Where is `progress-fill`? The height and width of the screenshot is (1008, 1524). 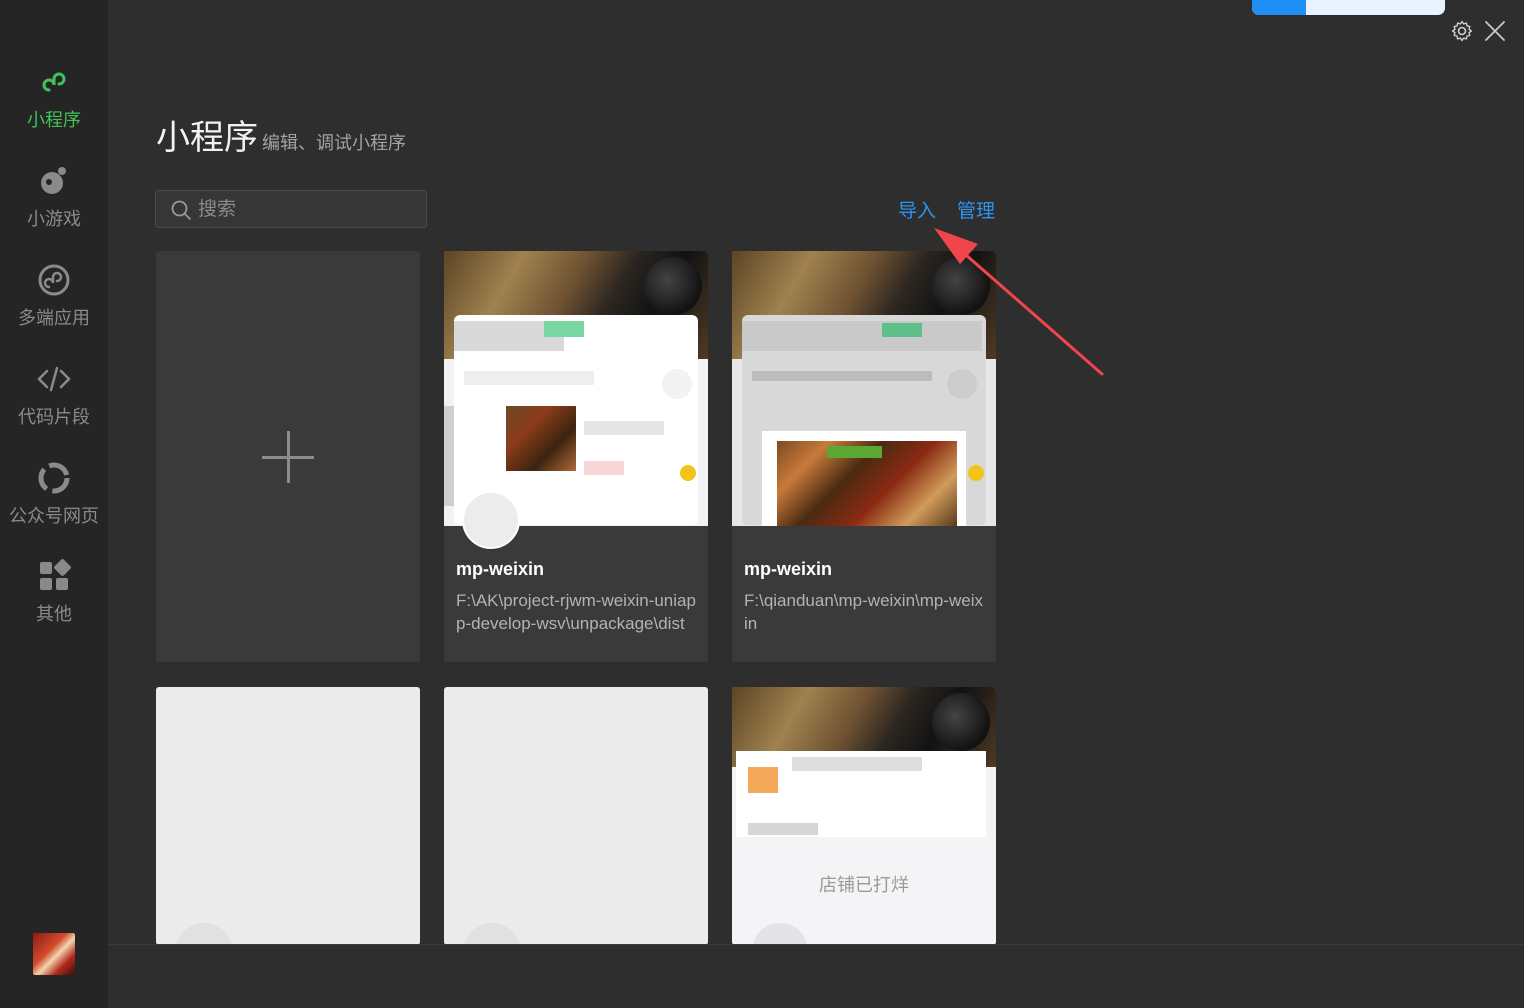
progress-fill is located at coordinates (1279, 7).